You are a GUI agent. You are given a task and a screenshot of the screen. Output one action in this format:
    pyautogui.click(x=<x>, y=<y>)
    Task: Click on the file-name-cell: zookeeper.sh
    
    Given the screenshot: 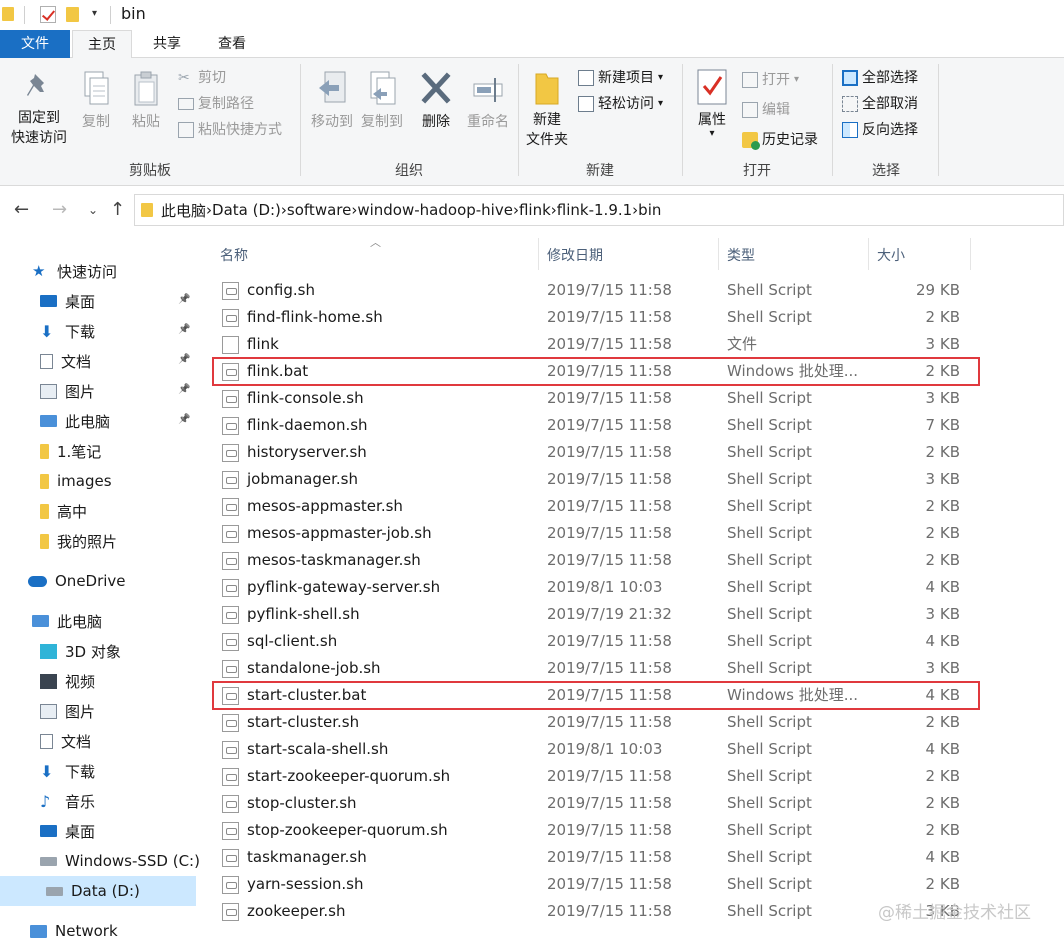 What is the action you would take?
    pyautogui.click(x=283, y=911)
    